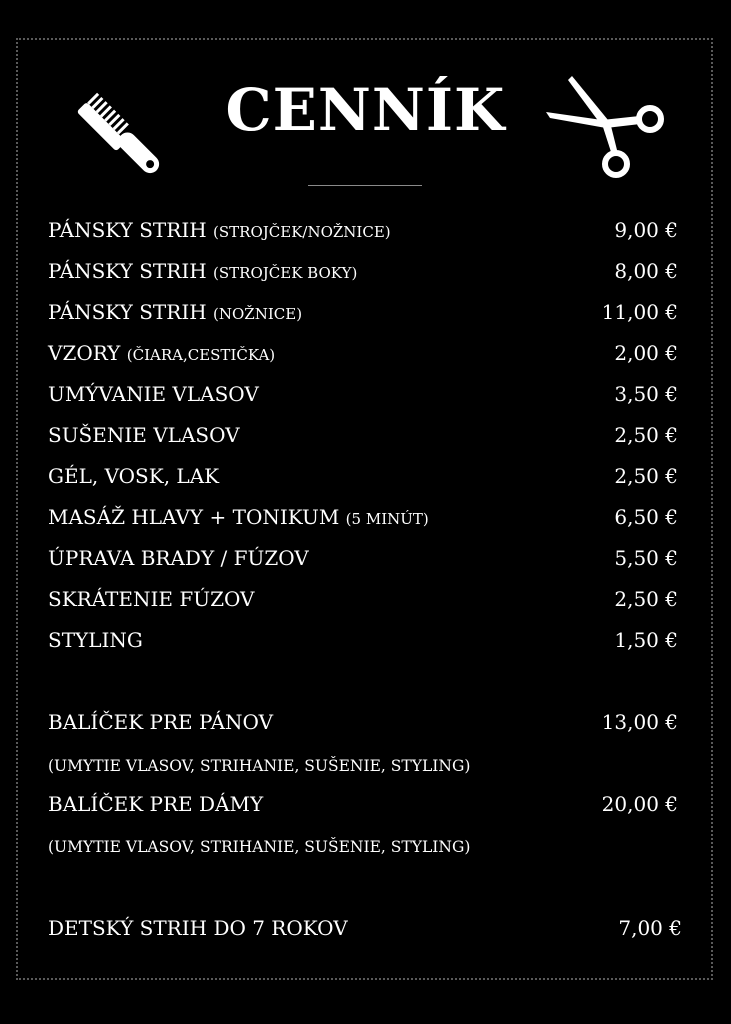  Describe the element at coordinates (646, 271) in the screenshot. I see `service-price: 8,00 €` at that location.